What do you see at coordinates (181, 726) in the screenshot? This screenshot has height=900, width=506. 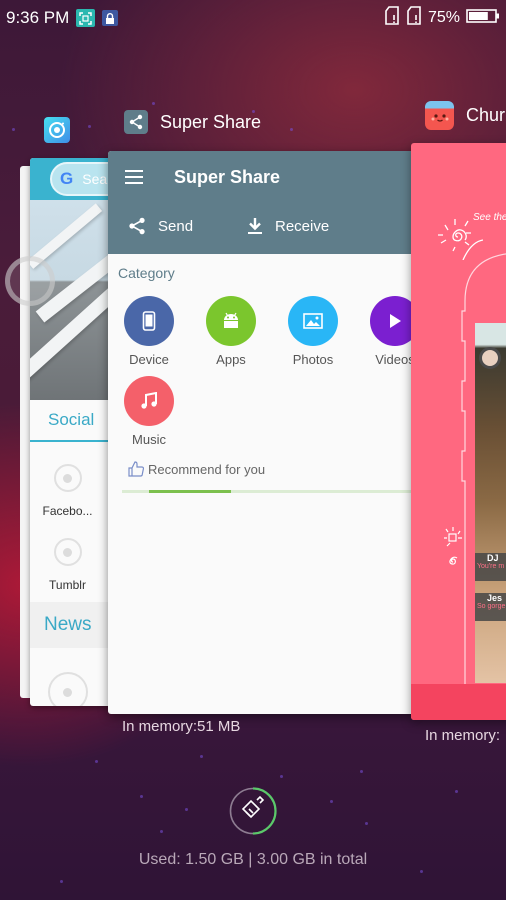 I see `memory-label-super-share: In memory:51 MB` at bounding box center [181, 726].